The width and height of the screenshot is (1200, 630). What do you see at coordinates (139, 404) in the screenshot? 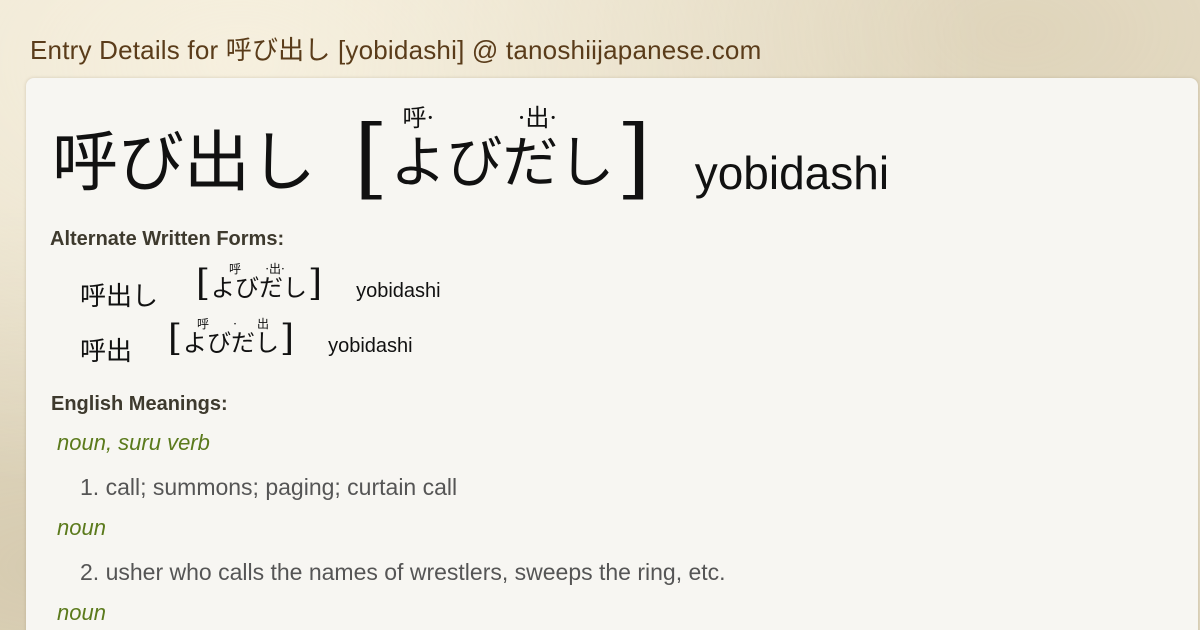
I see `english-meanings-heading: English Meanings:` at bounding box center [139, 404].